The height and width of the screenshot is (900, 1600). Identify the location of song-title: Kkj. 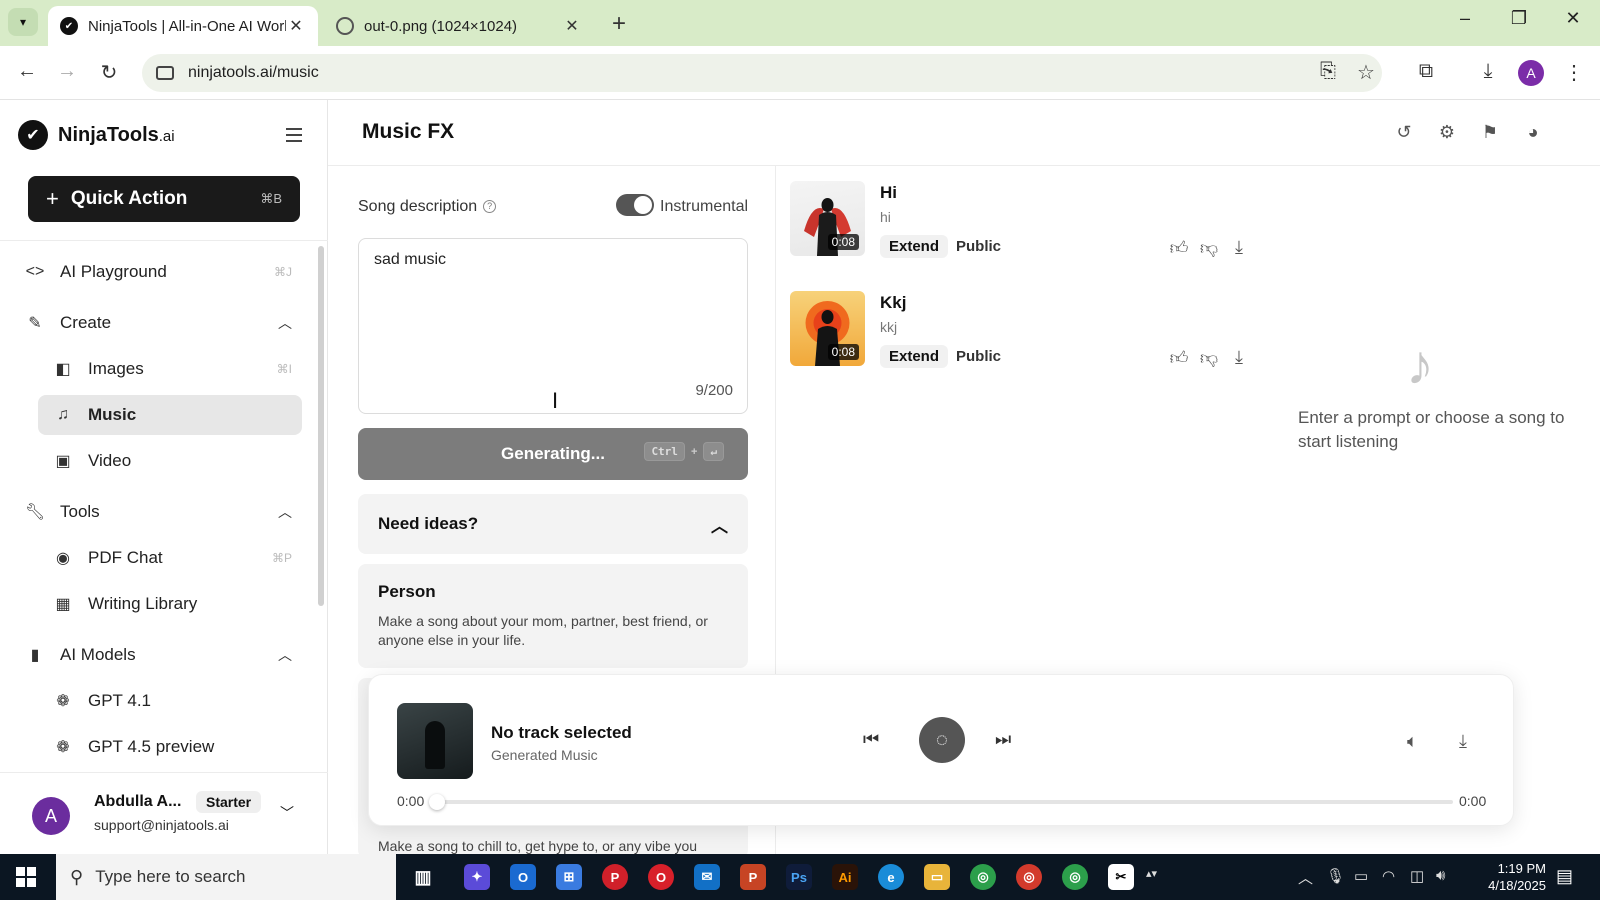
(893, 302).